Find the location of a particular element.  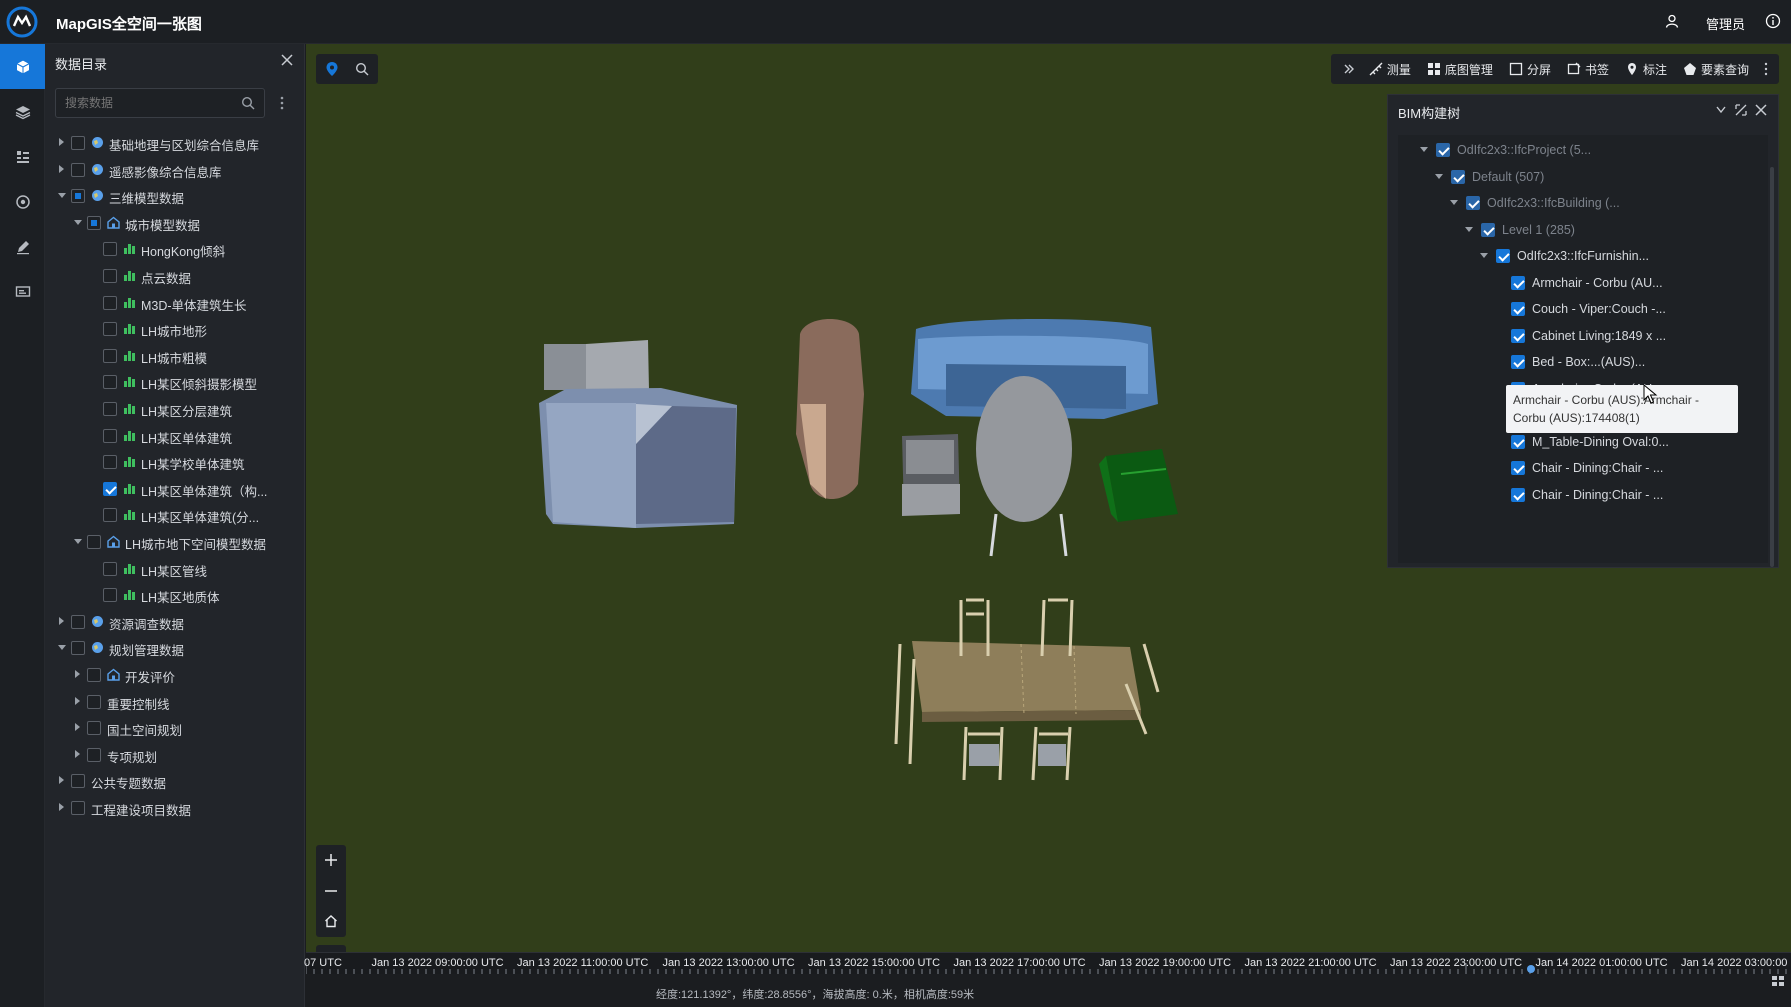

location-icon is located at coordinates (332, 69).